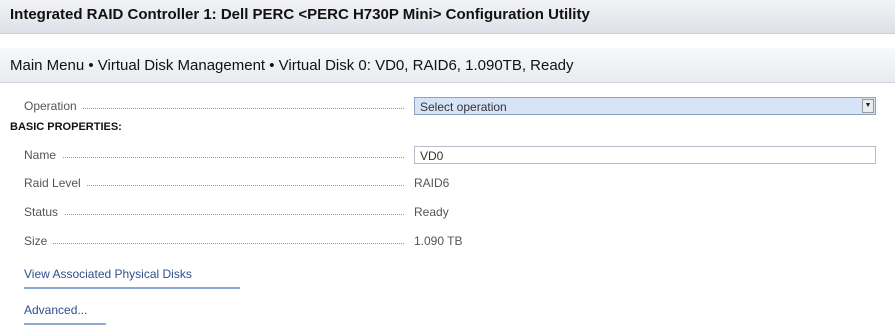  I want to click on chevron-down-icon: ▼, so click(868, 106).